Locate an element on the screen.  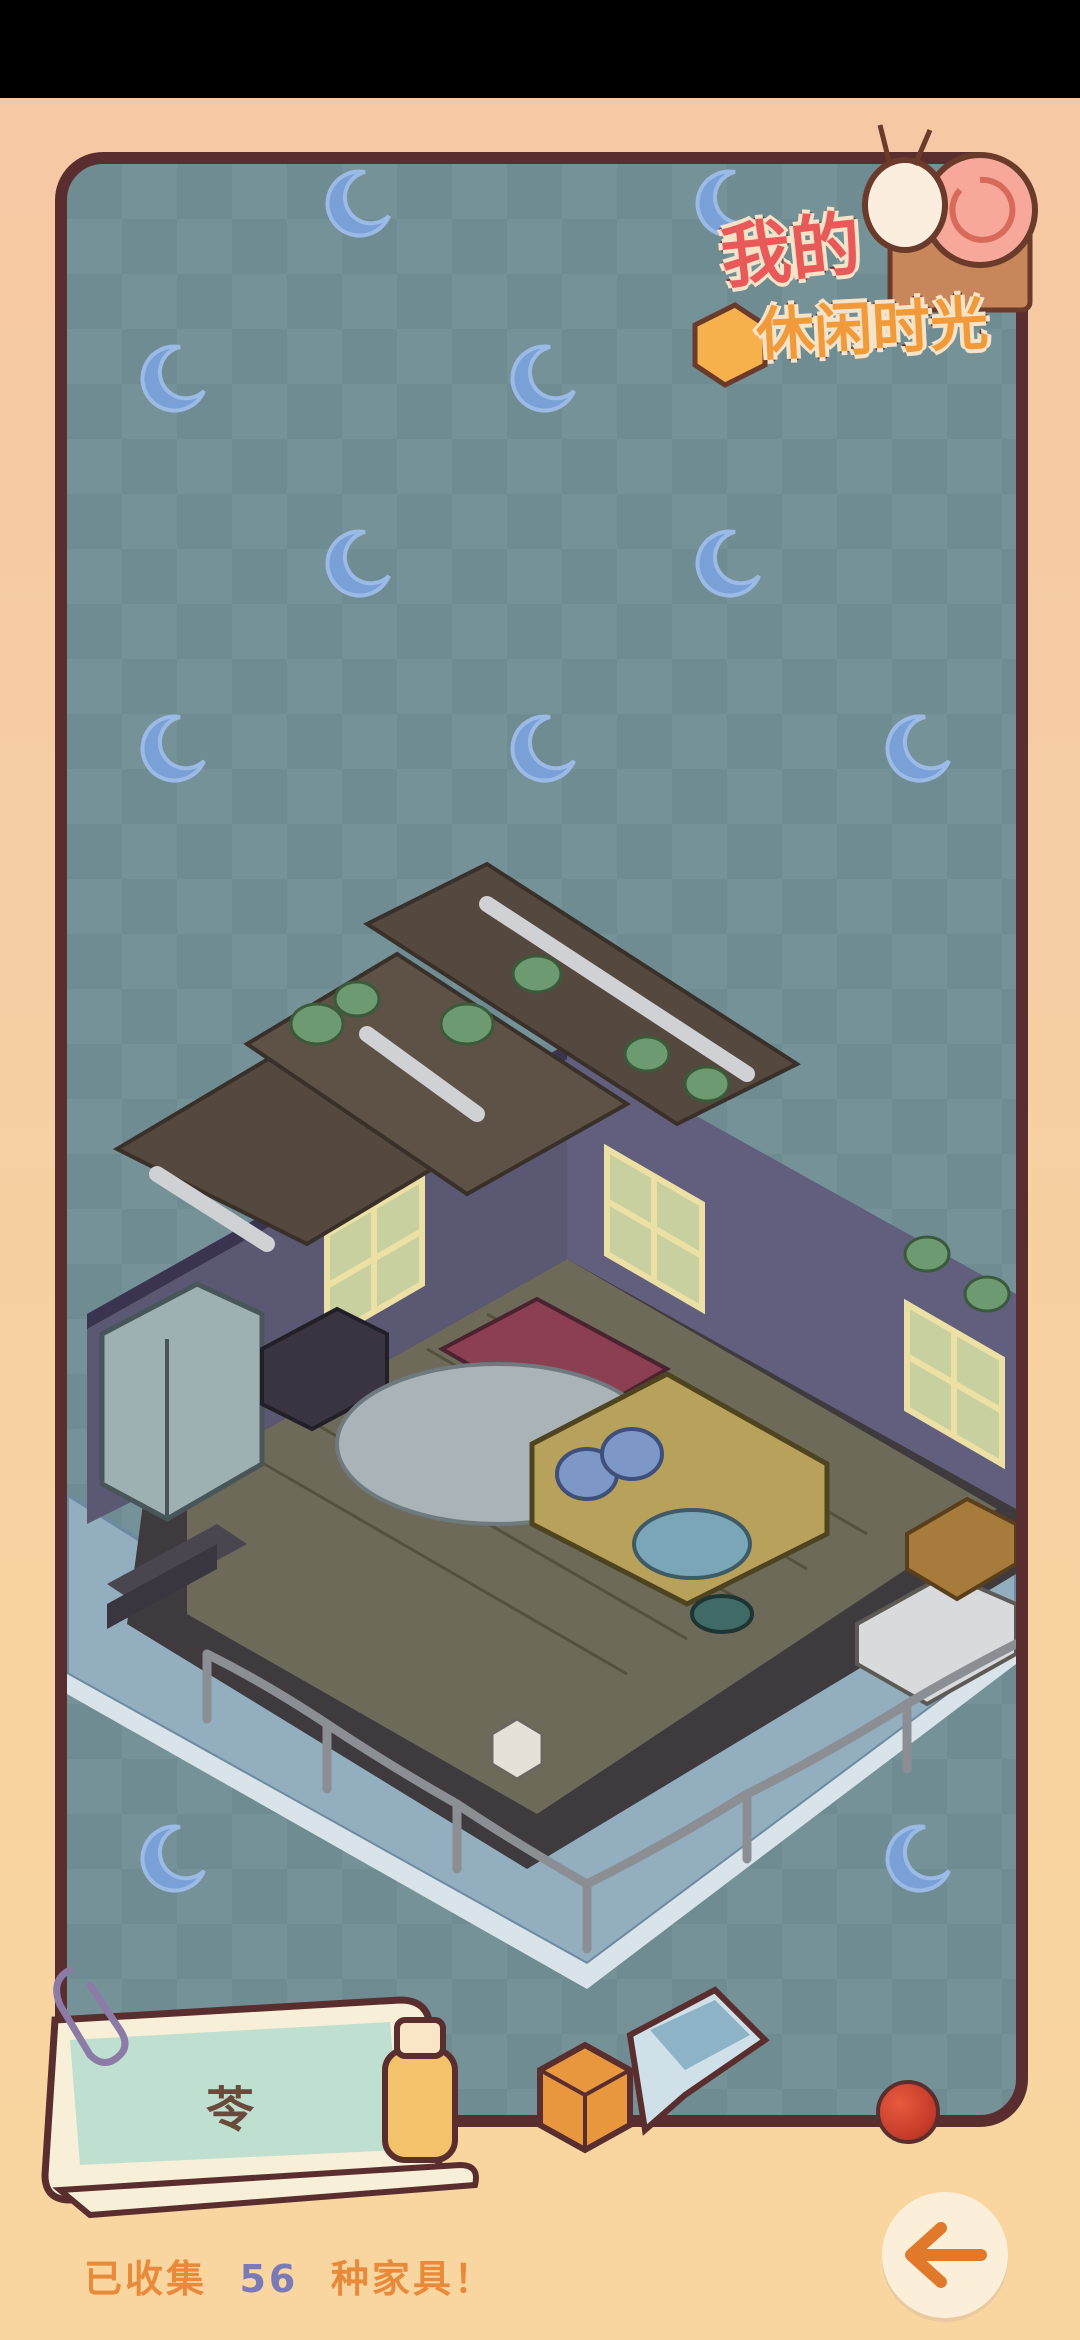
back-button is located at coordinates (945, 2255).